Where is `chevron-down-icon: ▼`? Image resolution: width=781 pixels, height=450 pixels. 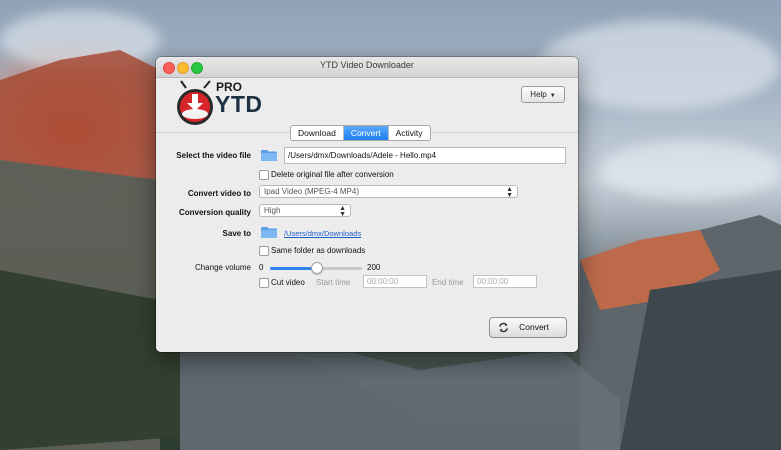
chevron-down-icon: ▼ is located at coordinates (552, 96).